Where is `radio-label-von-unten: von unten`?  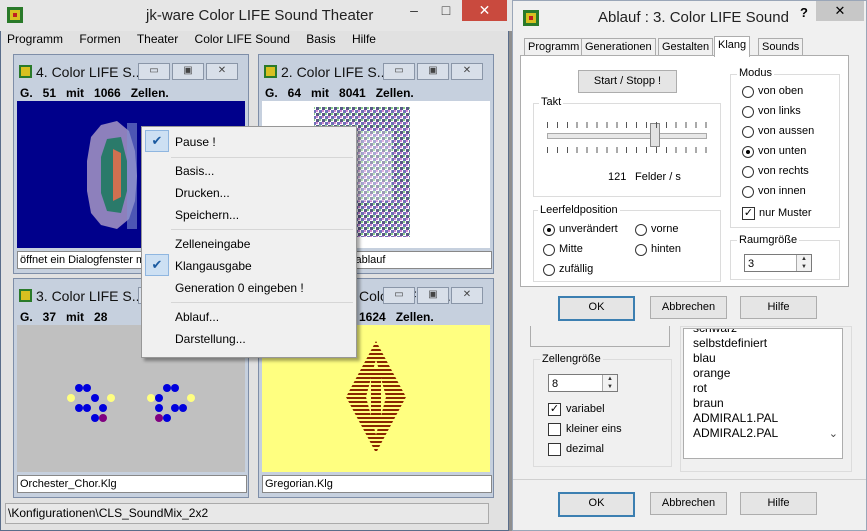 radio-label-von-unten: von unten is located at coordinates (782, 151).